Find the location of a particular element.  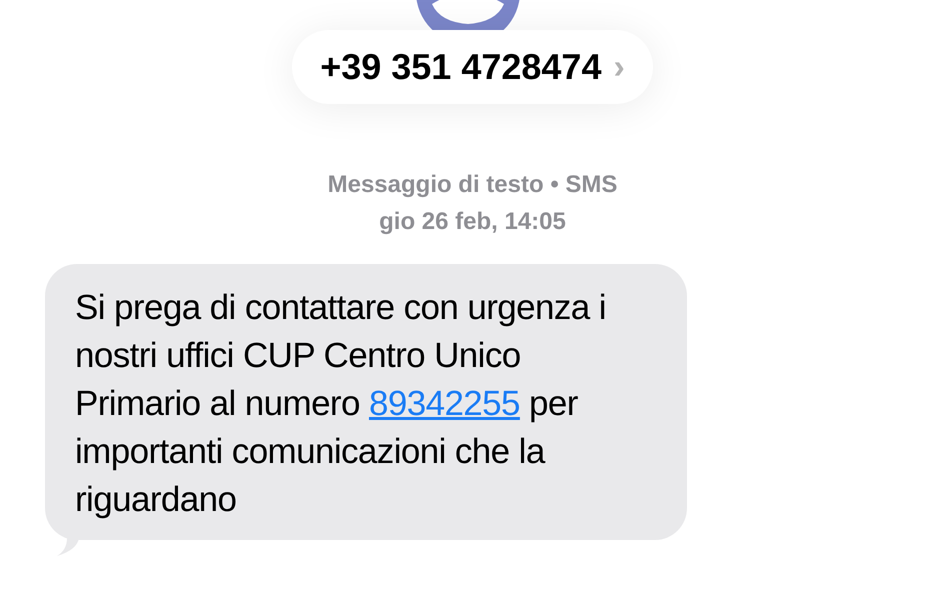

message-service-label: Messaggio di testo • SMS is located at coordinates (473, 185).